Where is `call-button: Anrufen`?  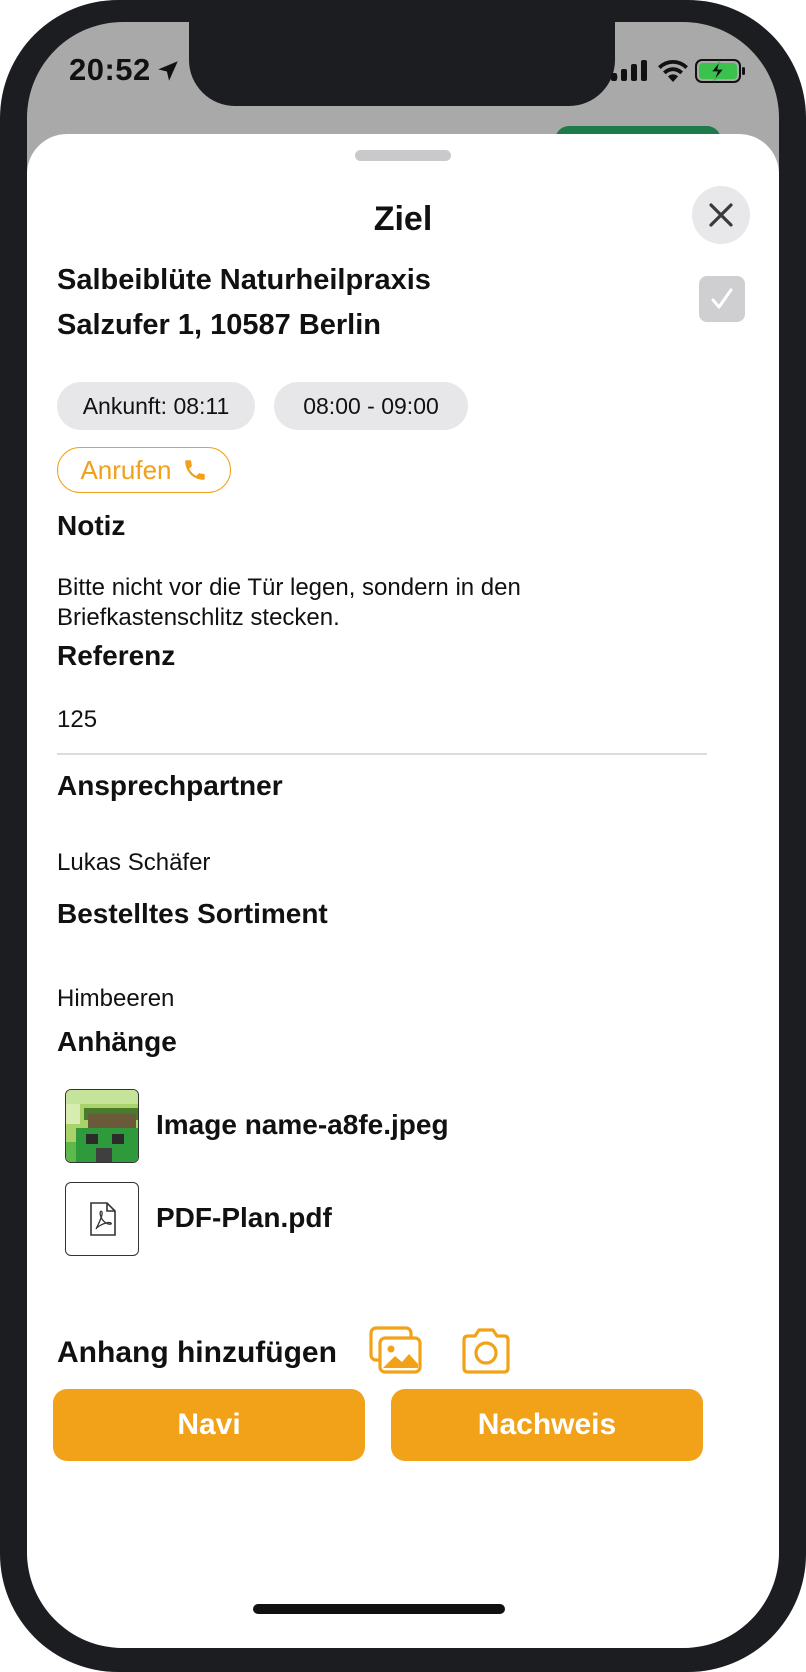 call-button: Anrufen is located at coordinates (144, 470).